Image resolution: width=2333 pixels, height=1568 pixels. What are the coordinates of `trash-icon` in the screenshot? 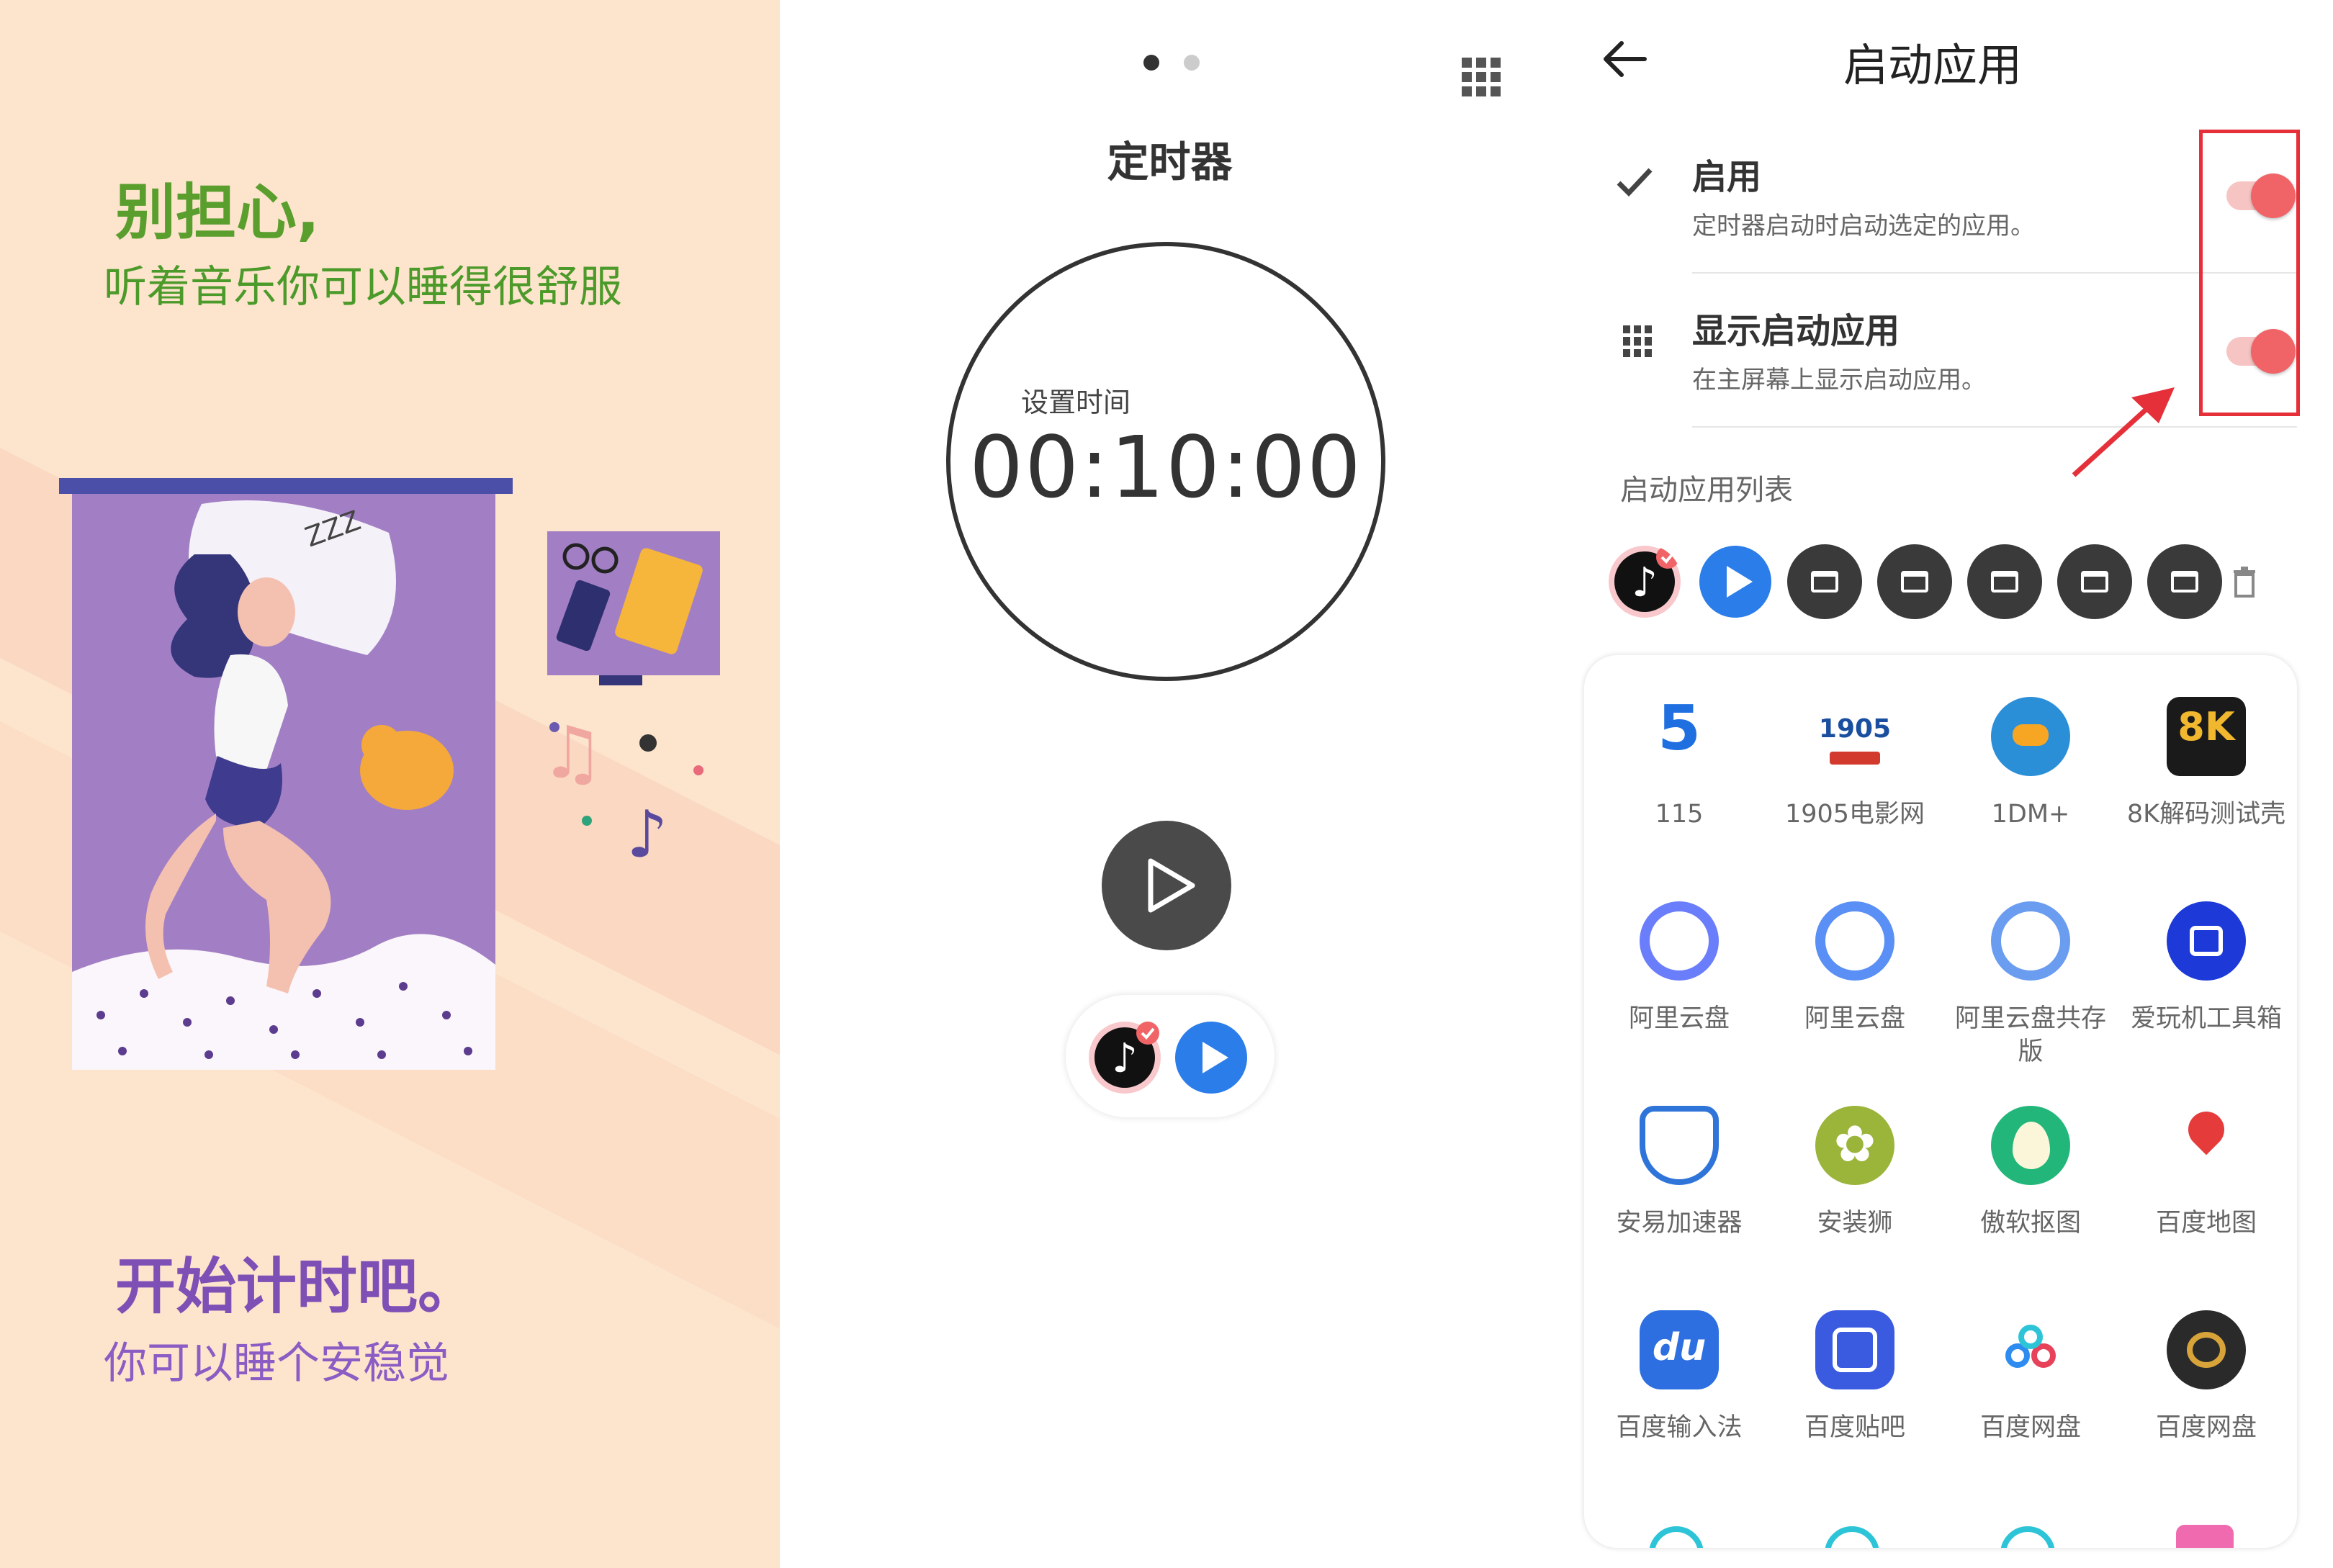 It's located at (2244, 582).